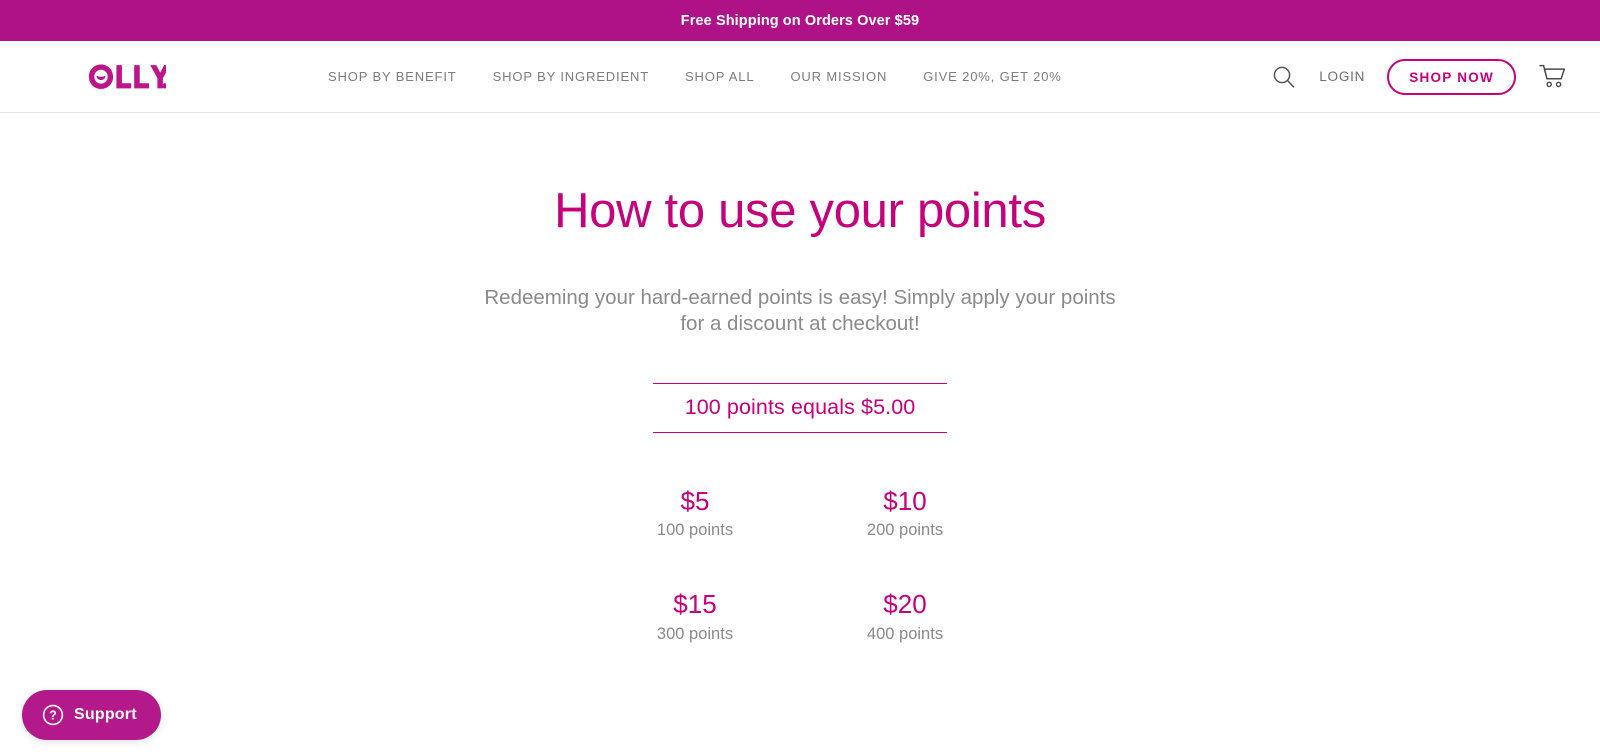  What do you see at coordinates (905, 530) in the screenshot?
I see `tier-points: 200 points` at bounding box center [905, 530].